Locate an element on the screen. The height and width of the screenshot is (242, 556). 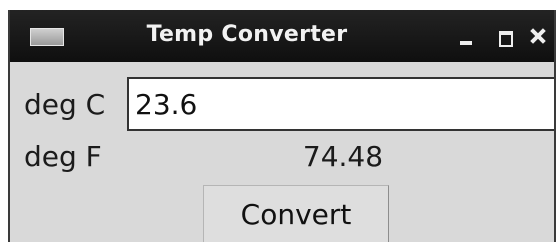
celsius-label: deg C is located at coordinates (65, 104).